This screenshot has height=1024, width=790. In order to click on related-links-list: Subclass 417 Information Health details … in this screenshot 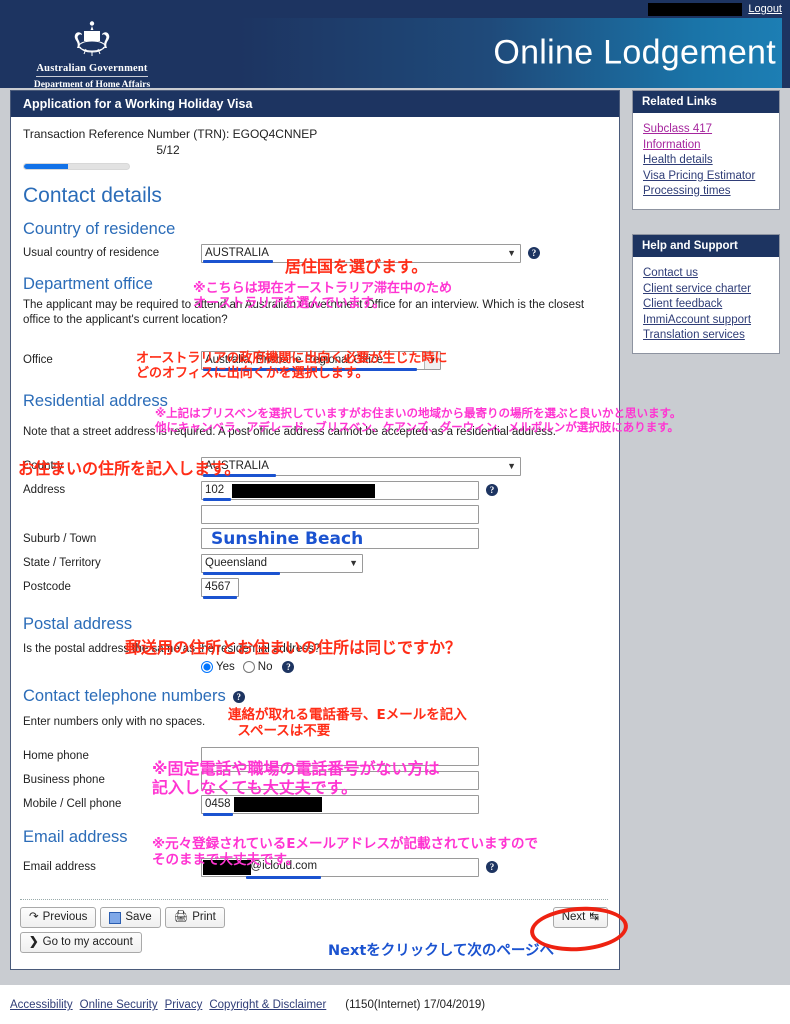, I will do `click(706, 161)`.